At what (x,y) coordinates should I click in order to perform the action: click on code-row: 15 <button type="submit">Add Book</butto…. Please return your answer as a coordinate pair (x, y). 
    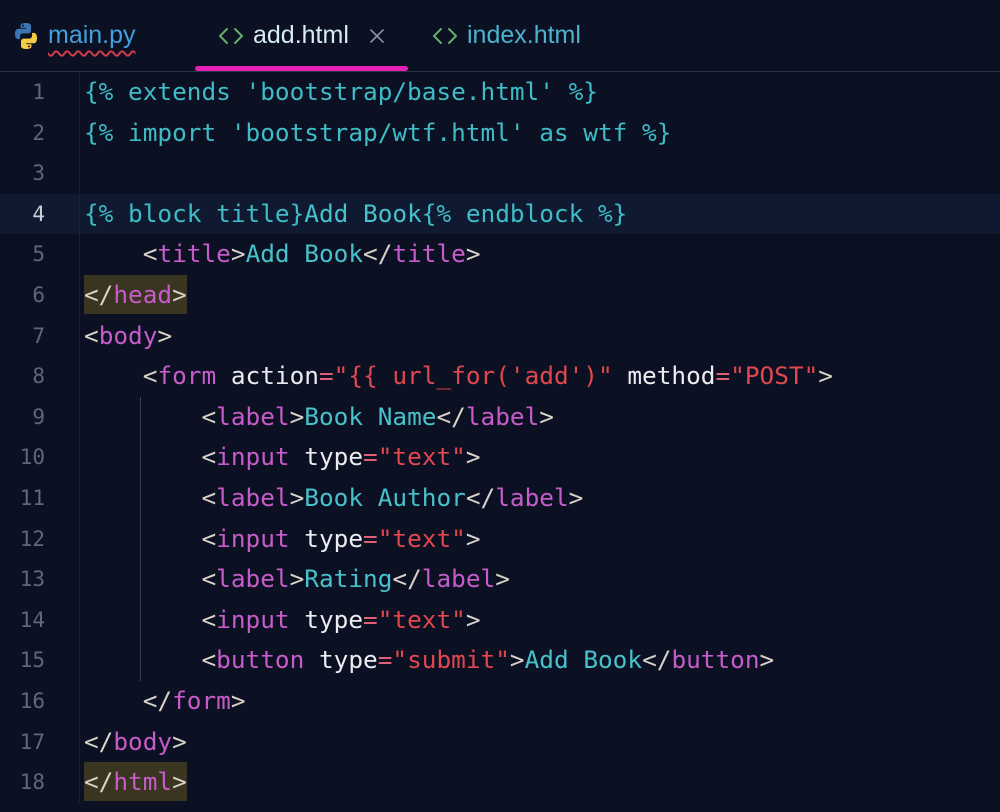
    Looking at the image, I should click on (500, 660).